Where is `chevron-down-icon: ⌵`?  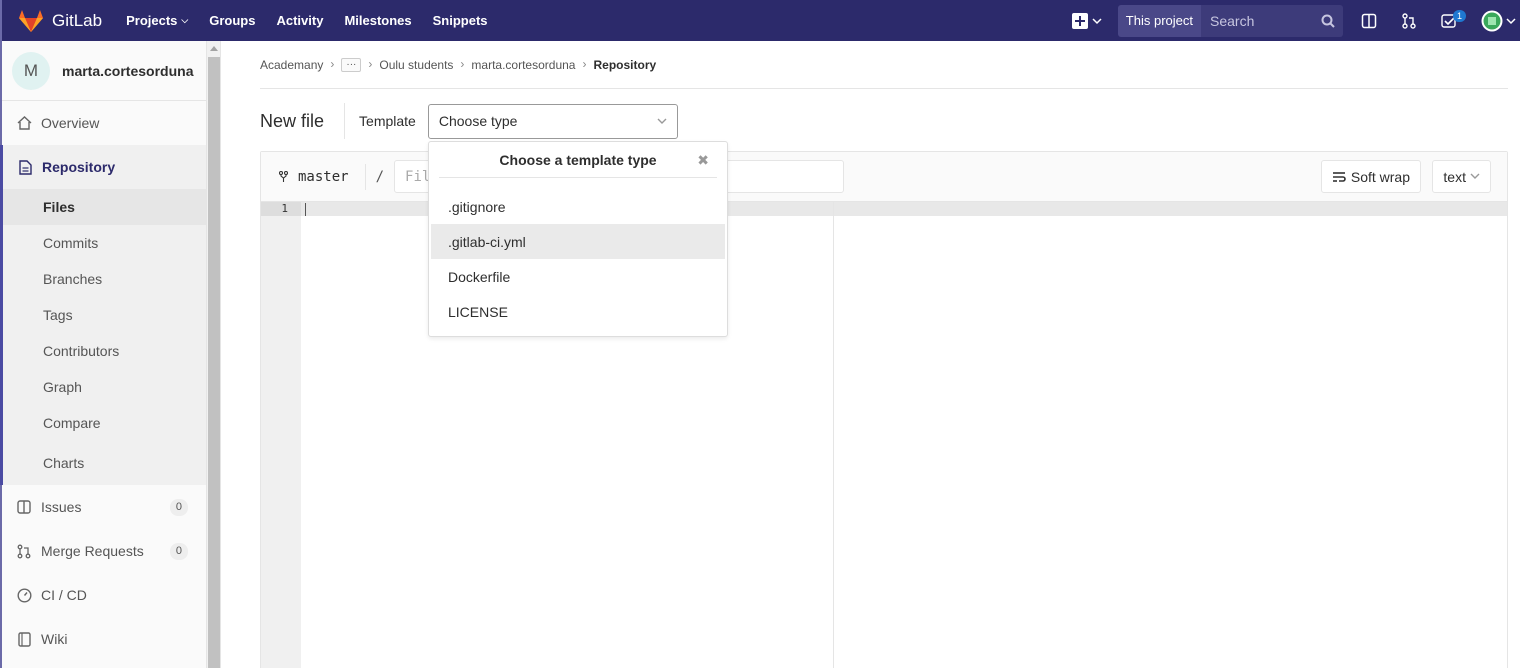 chevron-down-icon: ⌵ is located at coordinates (185, 20).